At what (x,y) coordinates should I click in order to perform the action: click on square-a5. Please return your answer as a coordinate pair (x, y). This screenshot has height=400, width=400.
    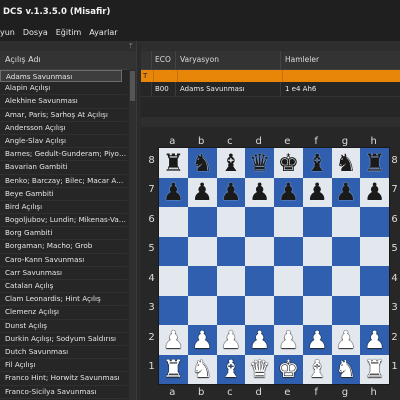
    Looking at the image, I should click on (173, 251).